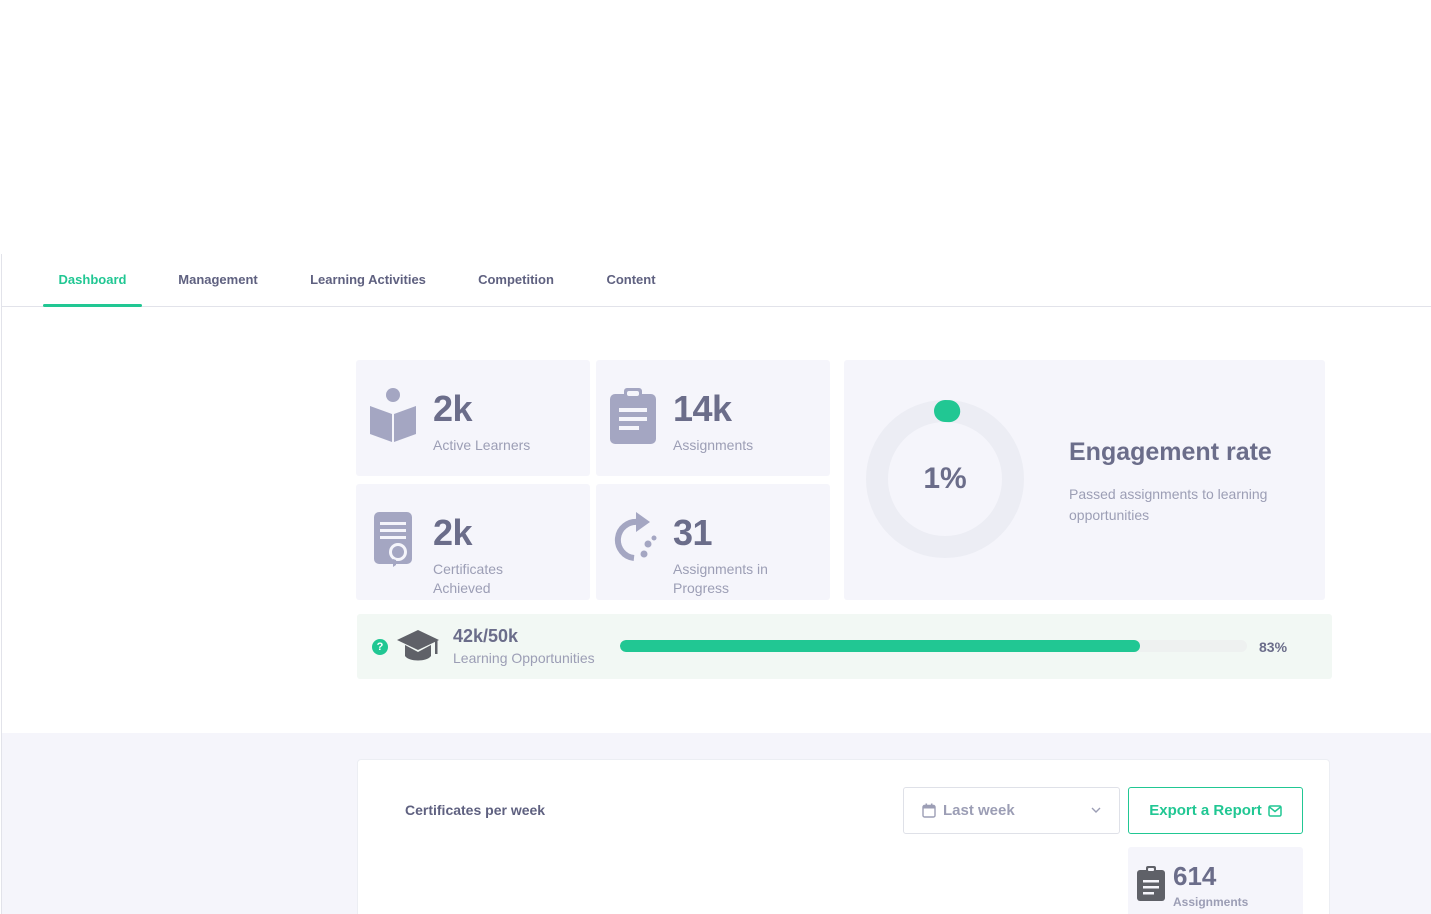  I want to click on export-report-button: Export a Report, so click(1215, 810).